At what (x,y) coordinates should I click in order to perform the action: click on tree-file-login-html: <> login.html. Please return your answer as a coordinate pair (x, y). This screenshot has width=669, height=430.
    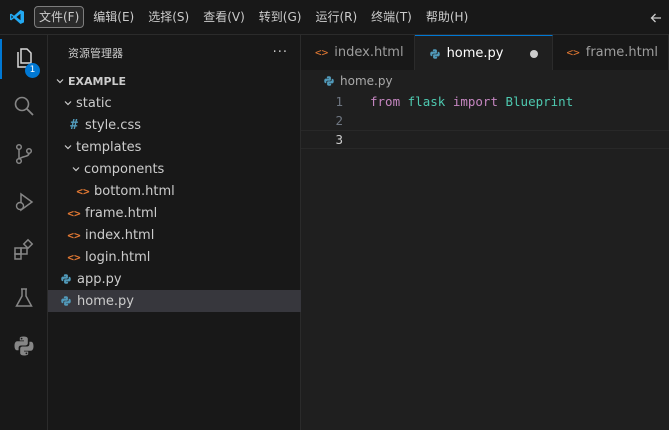
    Looking at the image, I should click on (174, 257).